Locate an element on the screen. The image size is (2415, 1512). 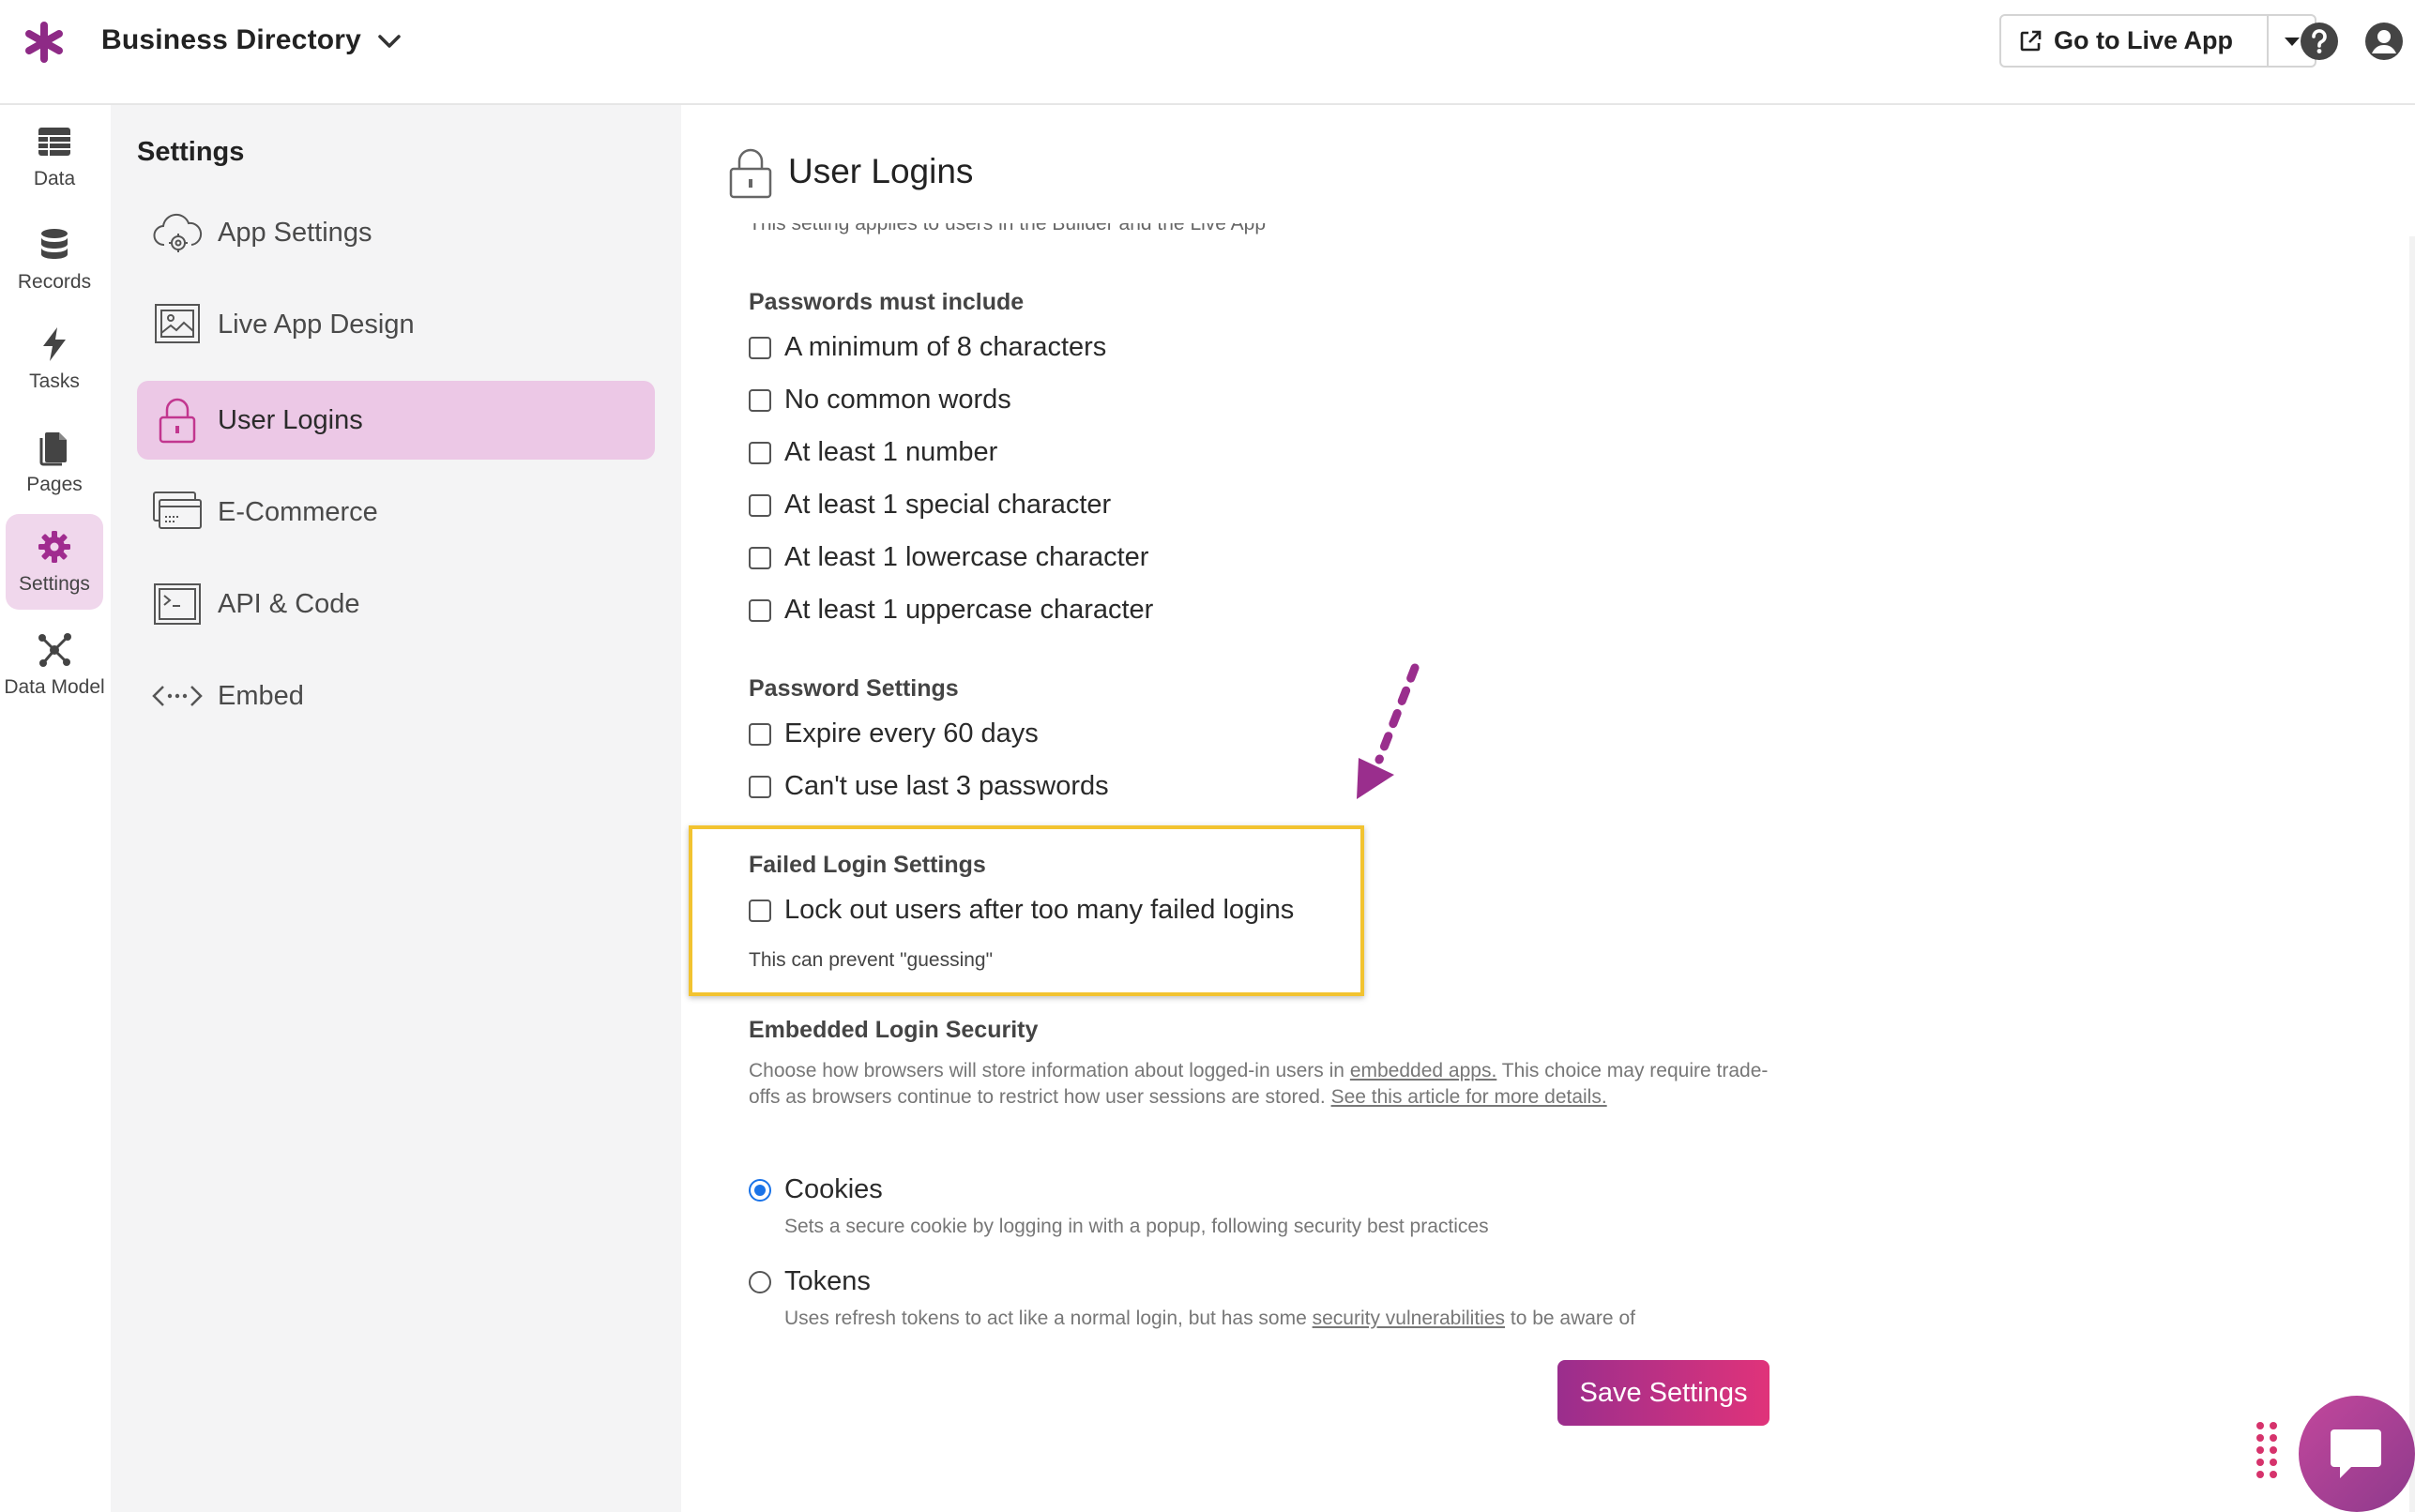
rail-label: Settings is located at coordinates (54, 584).